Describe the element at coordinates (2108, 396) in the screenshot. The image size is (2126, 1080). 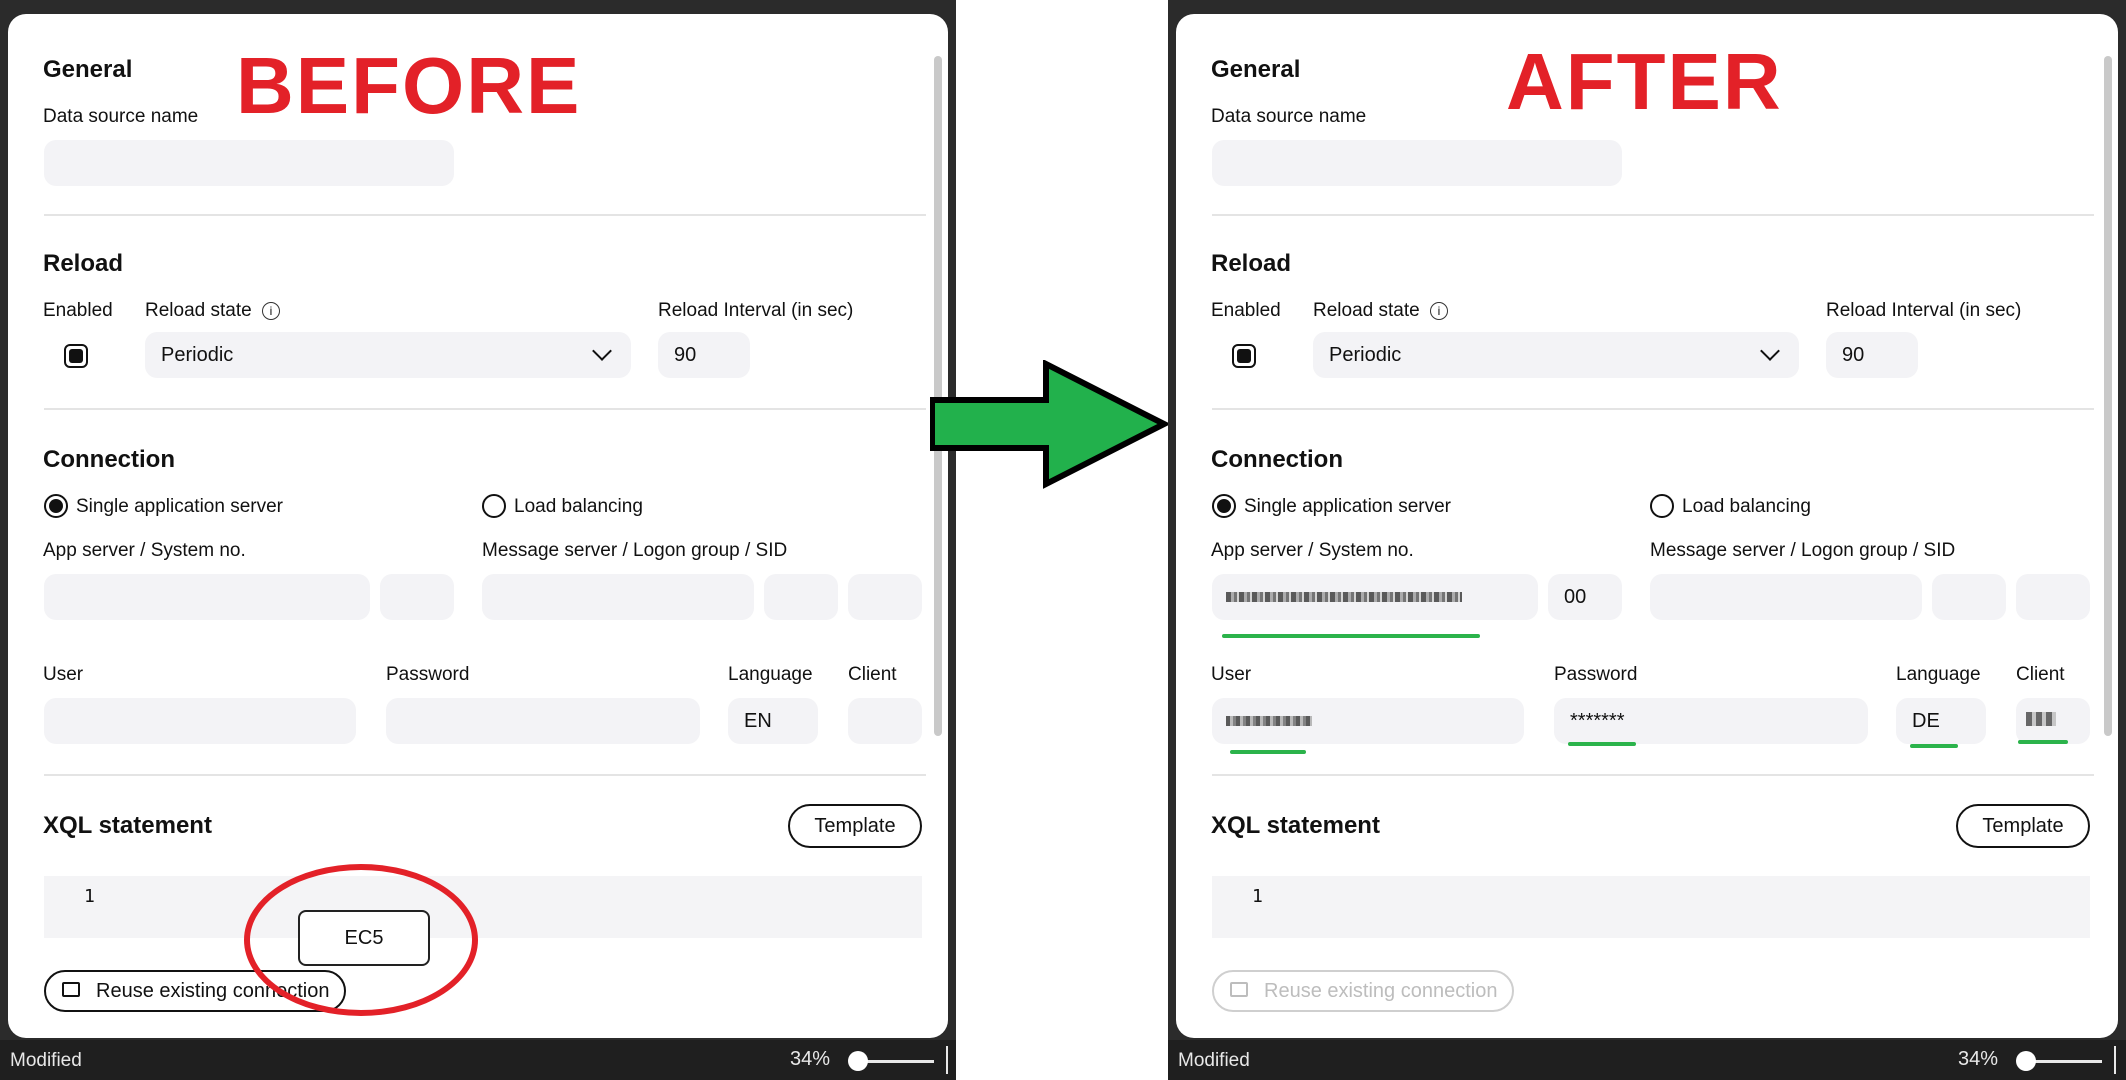
I see `scrollbar` at that location.